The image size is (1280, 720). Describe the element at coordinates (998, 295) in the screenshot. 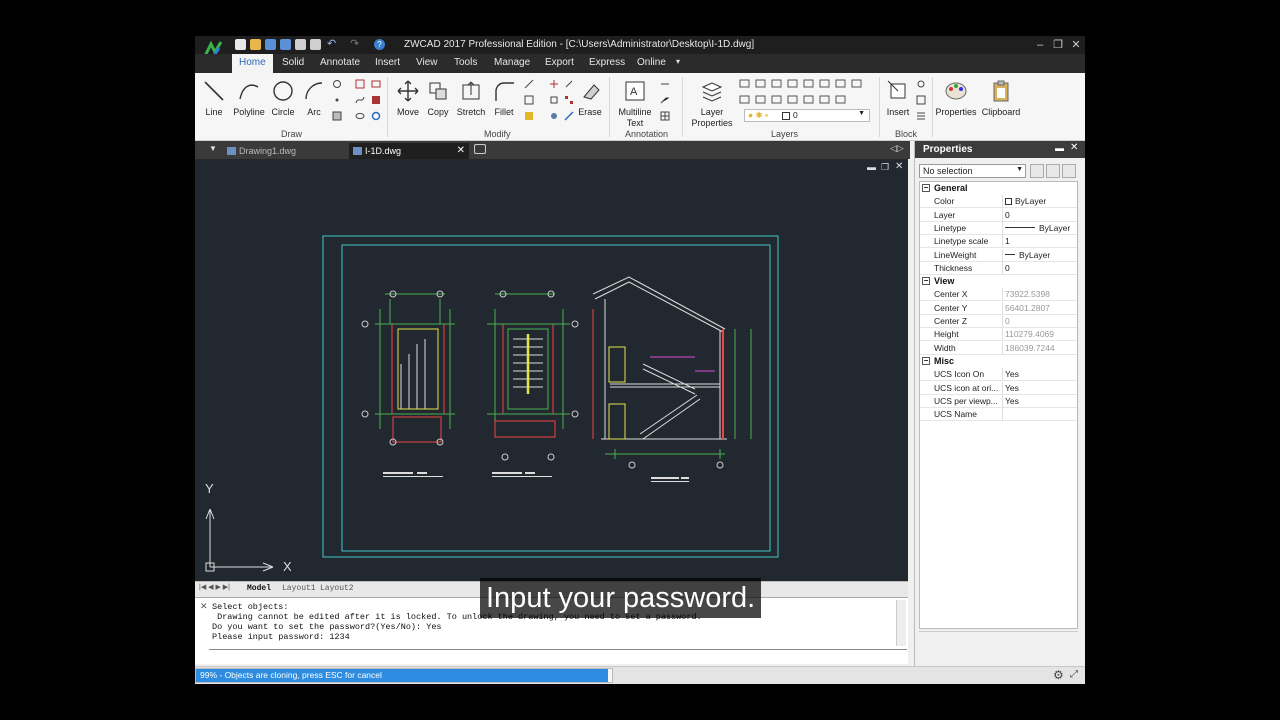

I see `property-row: Center X 73922.5398` at that location.